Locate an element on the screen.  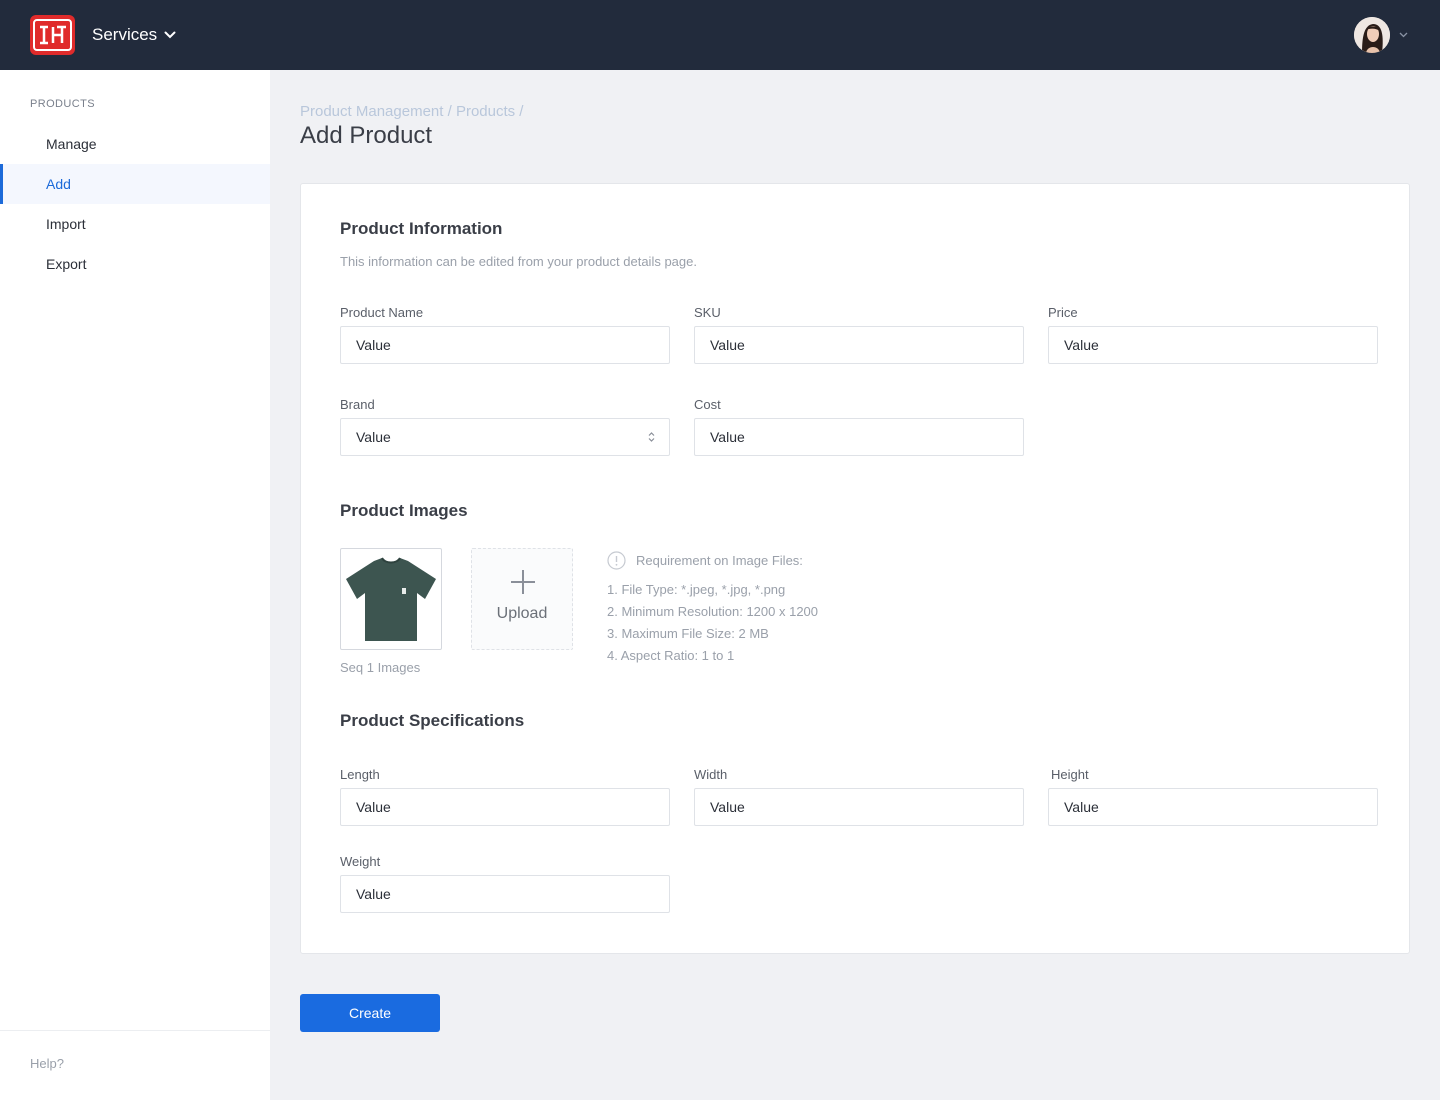
width-input is located at coordinates (859, 807).